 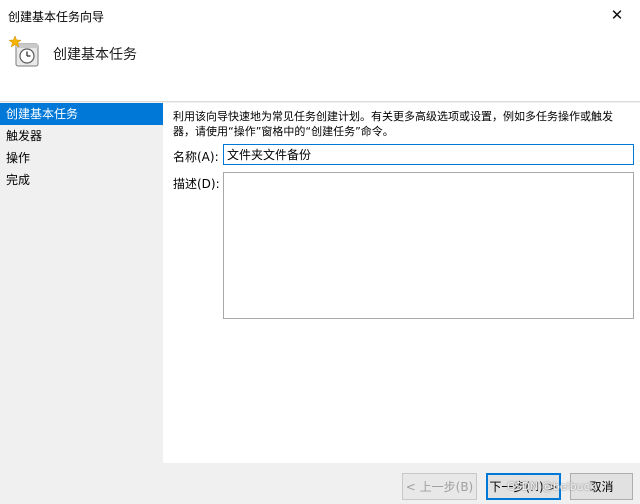 I want to click on description-label: 描述(D):, so click(x=196, y=184).